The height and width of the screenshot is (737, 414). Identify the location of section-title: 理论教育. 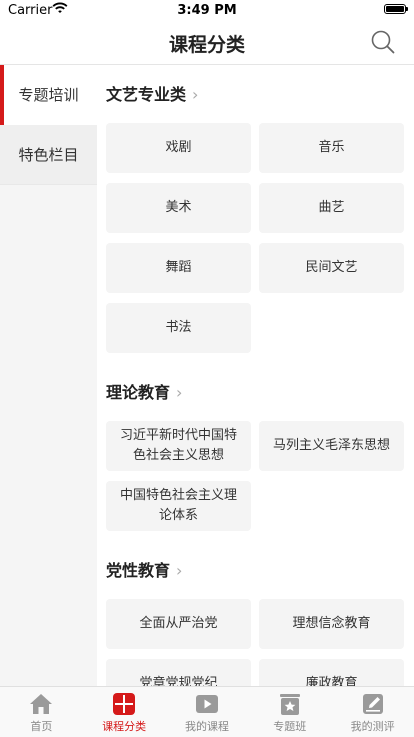
(138, 392).